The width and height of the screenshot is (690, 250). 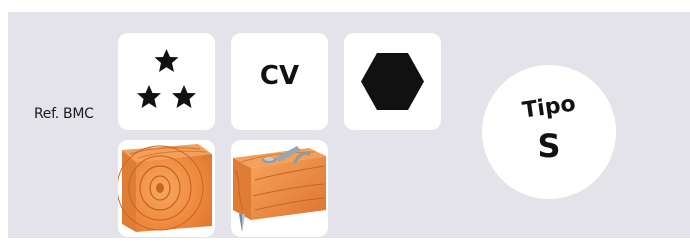 What do you see at coordinates (64, 114) in the screenshot?
I see `reference-label: Ref. BMC` at bounding box center [64, 114].